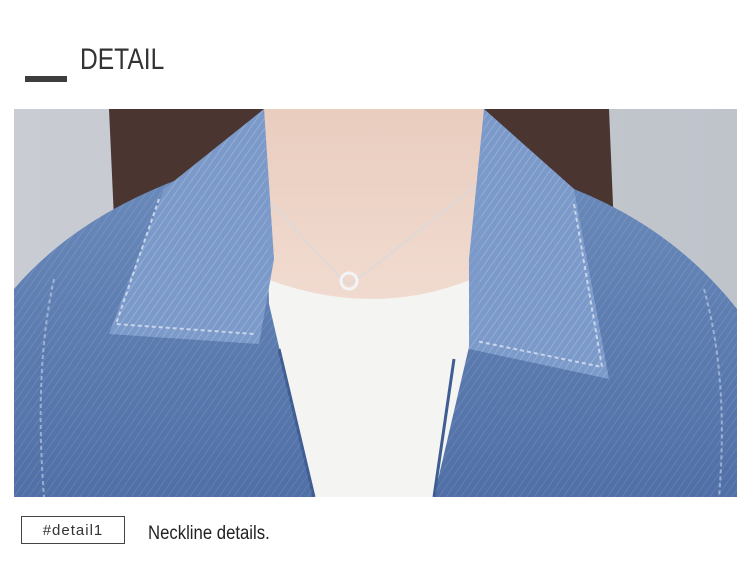 This screenshot has width=750, height=563. What do you see at coordinates (122, 59) in the screenshot?
I see `section-title: DETAIL` at bounding box center [122, 59].